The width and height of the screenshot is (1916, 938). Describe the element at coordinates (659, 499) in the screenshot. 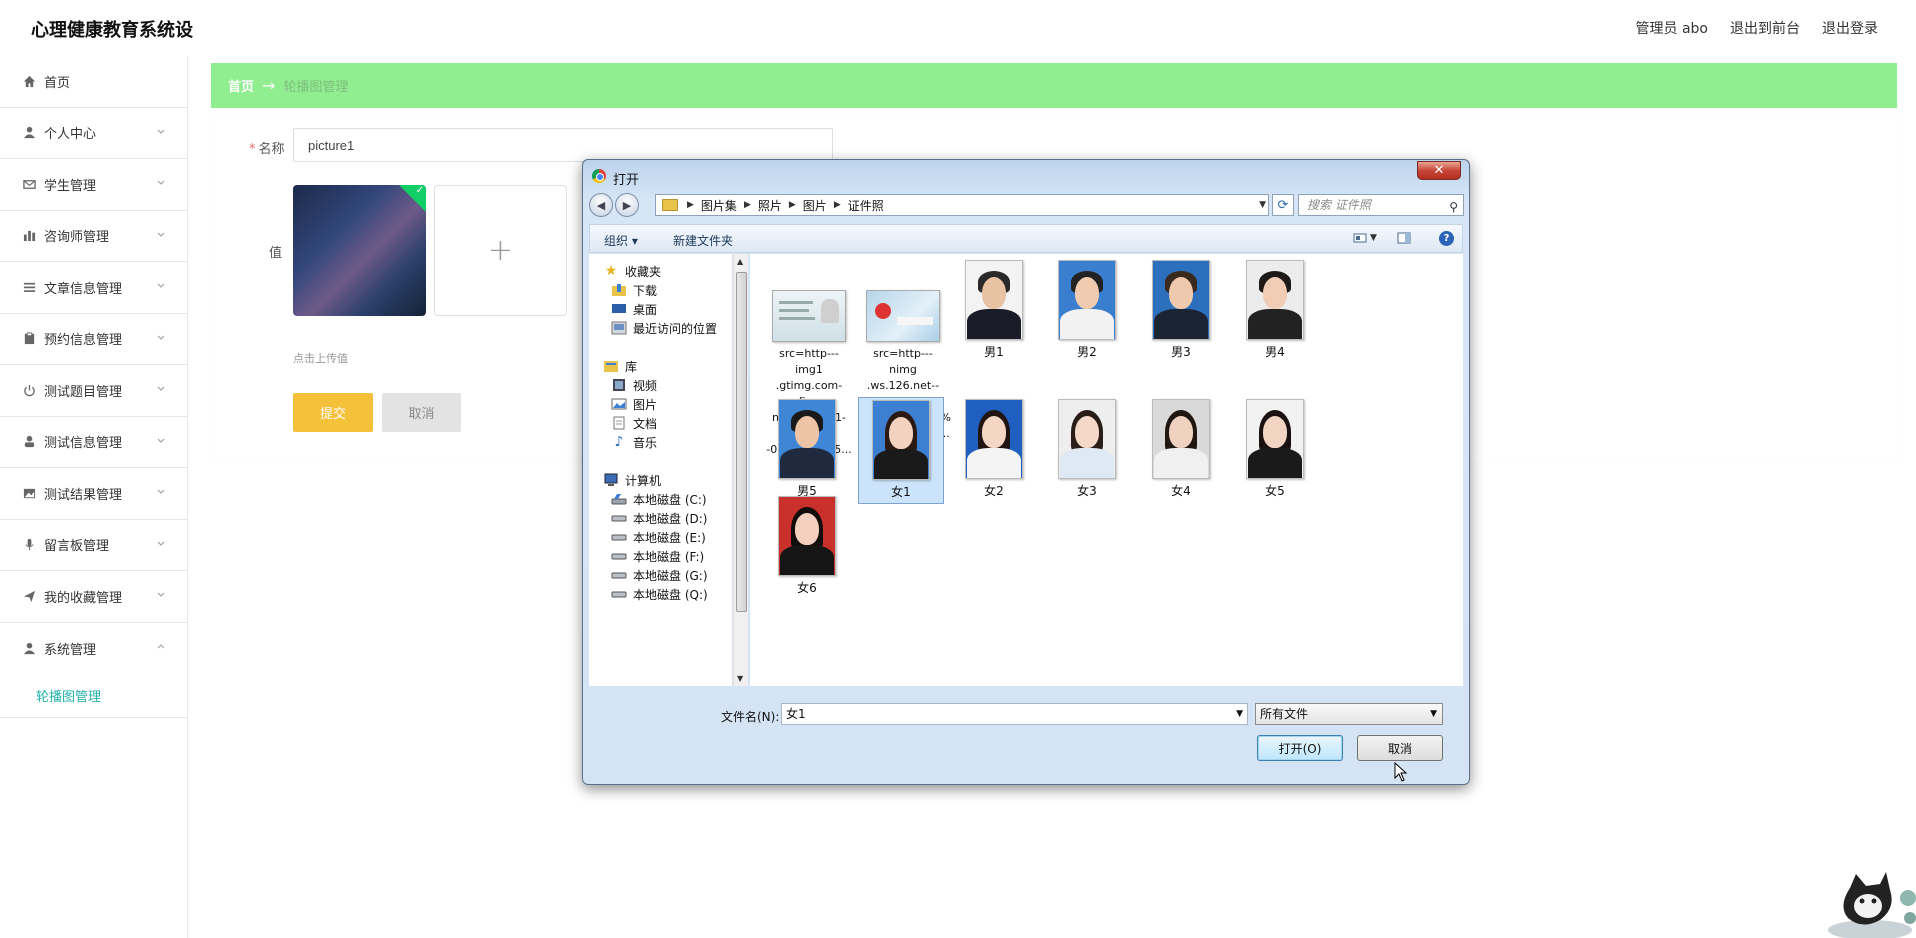

I see `tree-drive-c: 本地磁盘 (C:)` at that location.